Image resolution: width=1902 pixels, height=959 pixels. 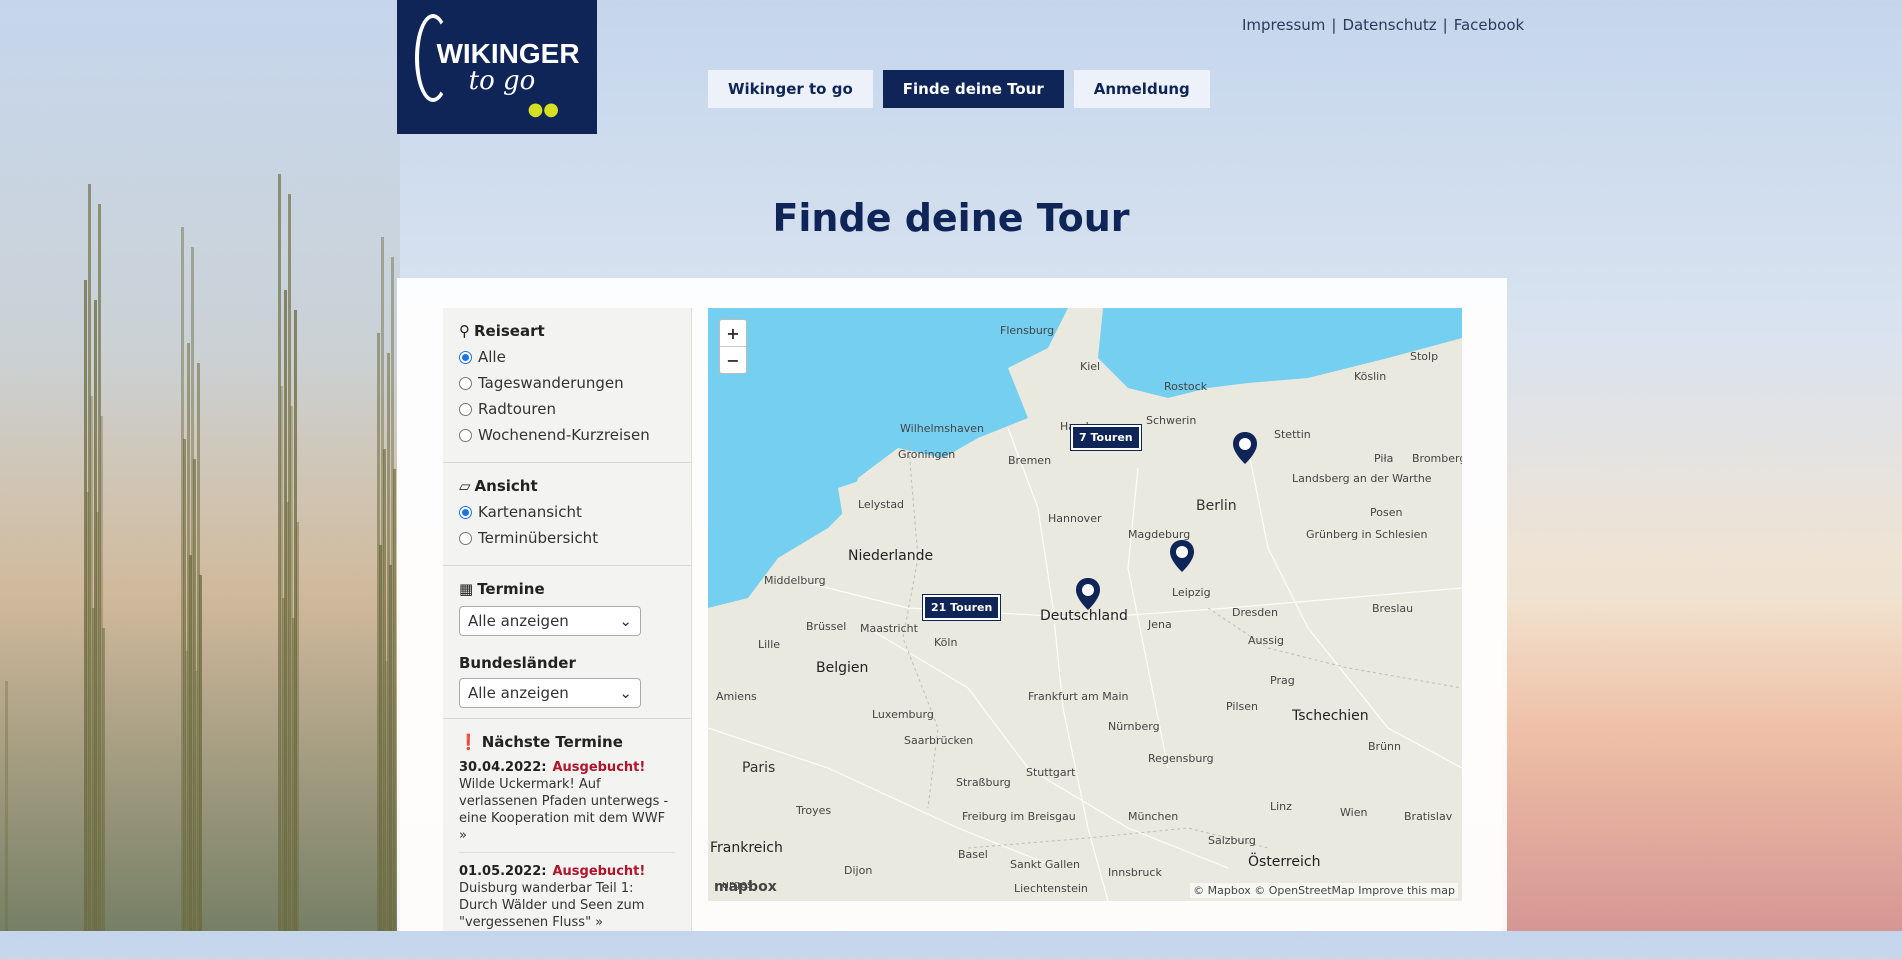 I want to click on map-label-troyes: Troyes, so click(x=814, y=810).